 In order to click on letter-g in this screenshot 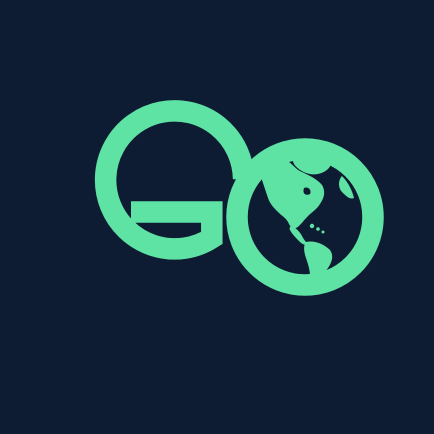, I will do `click(174, 180)`.